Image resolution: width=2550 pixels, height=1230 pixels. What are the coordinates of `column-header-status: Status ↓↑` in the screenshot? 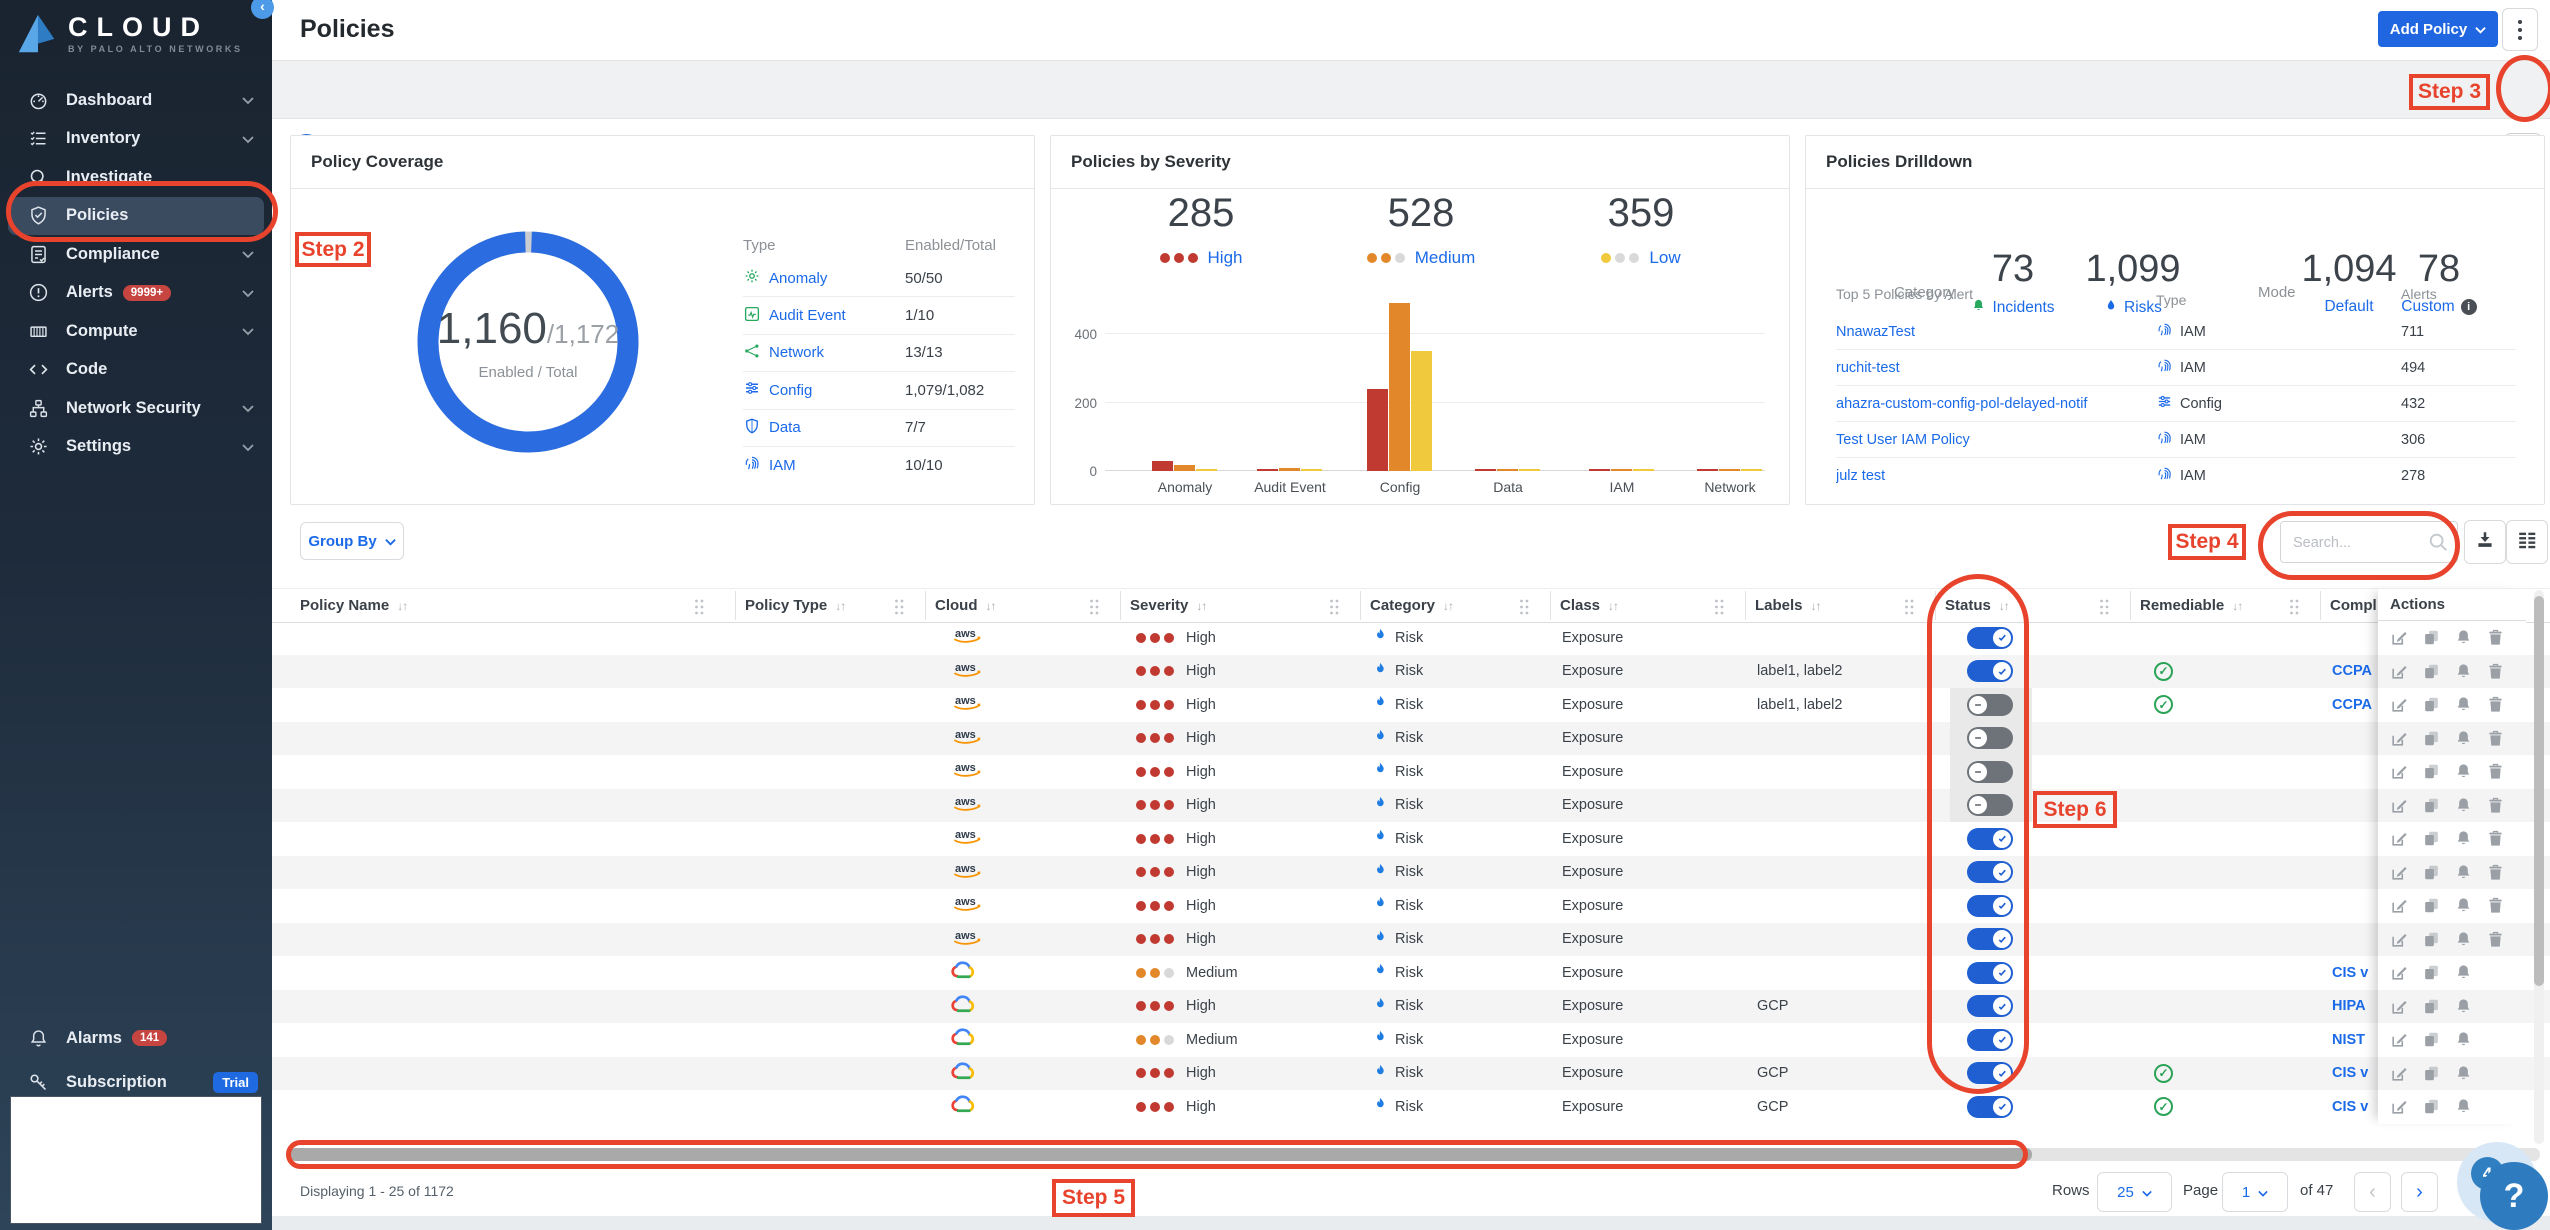 It's located at (2035, 605).